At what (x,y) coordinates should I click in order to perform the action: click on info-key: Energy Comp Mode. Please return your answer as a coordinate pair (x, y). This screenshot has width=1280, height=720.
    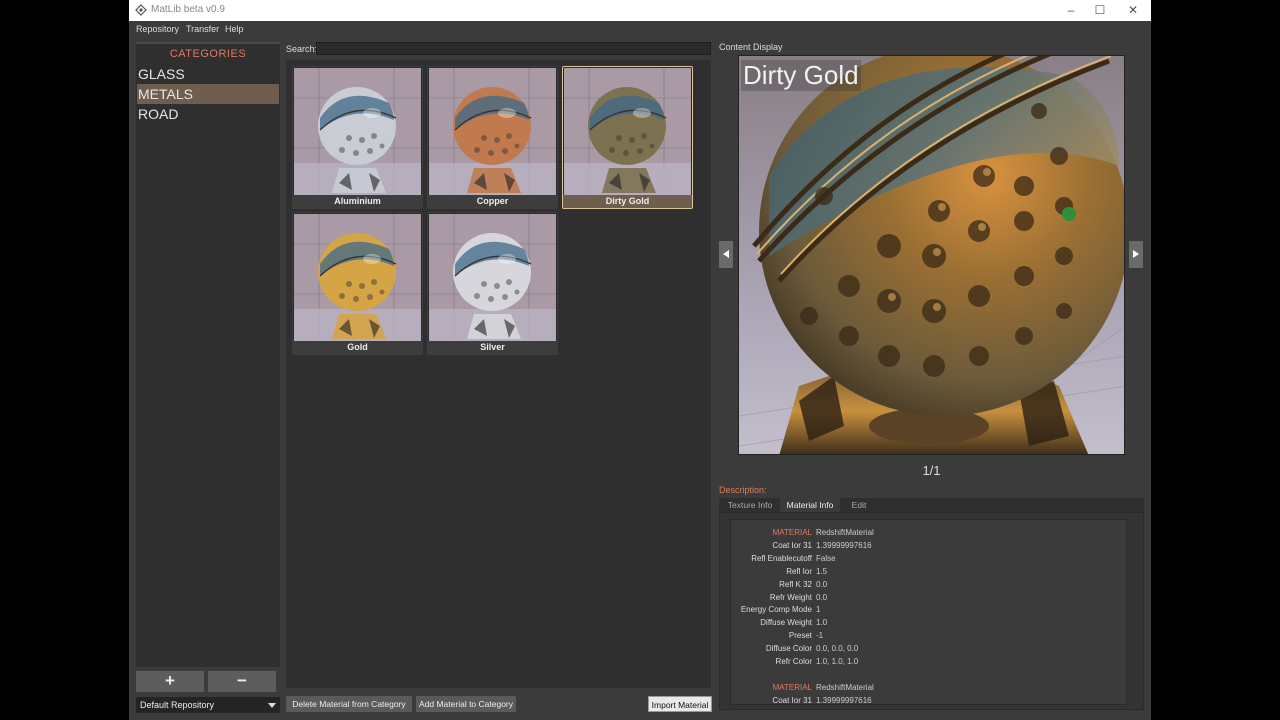
    Looking at the image, I should click on (776, 610).